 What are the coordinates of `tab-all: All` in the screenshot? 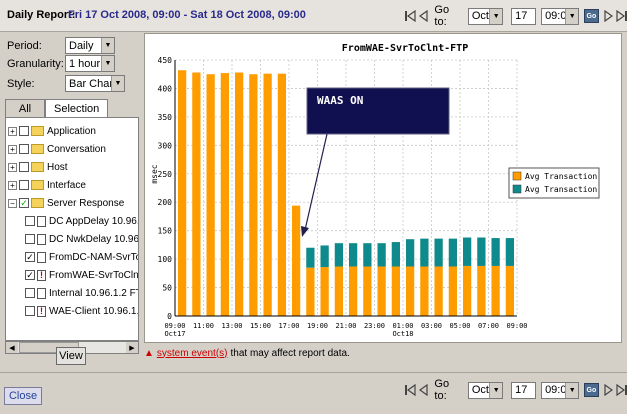 It's located at (25, 108).